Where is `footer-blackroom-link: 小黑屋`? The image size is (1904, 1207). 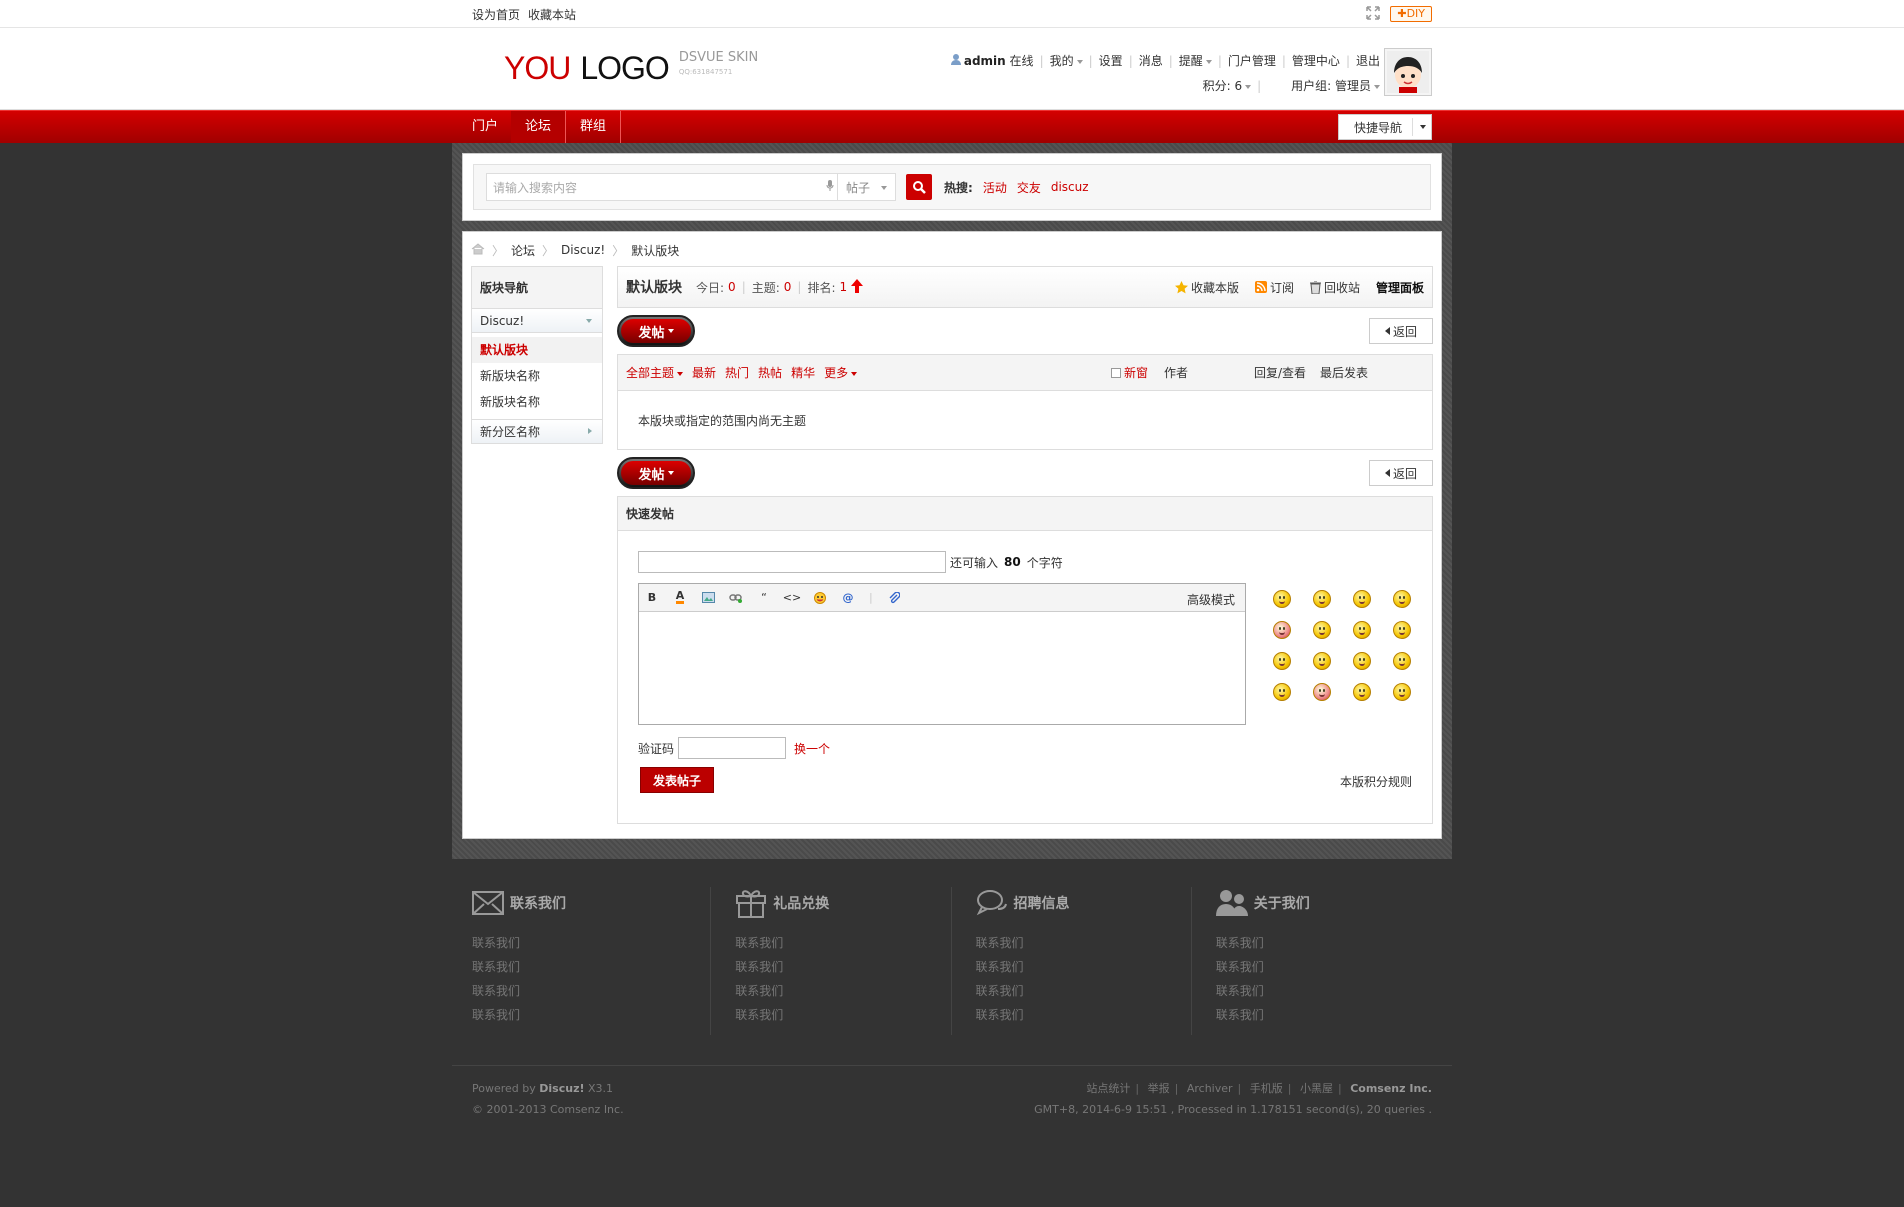 footer-blackroom-link: 小黑屋 is located at coordinates (1316, 1088).